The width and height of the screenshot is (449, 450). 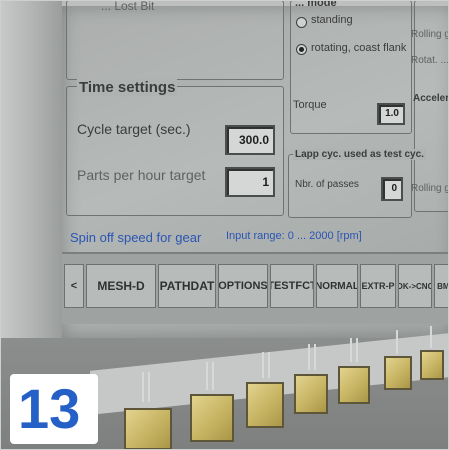 What do you see at coordinates (243, 286) in the screenshot?
I see `softkey-options: OPTIONS` at bounding box center [243, 286].